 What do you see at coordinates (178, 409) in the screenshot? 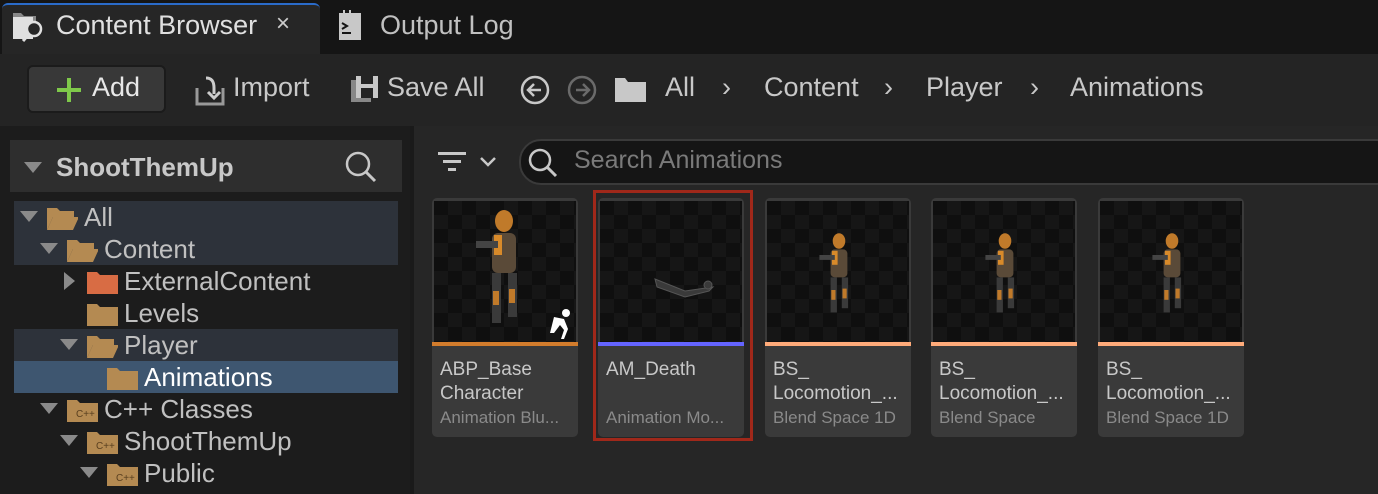
I see `tree-item-label: C++ Classes` at bounding box center [178, 409].